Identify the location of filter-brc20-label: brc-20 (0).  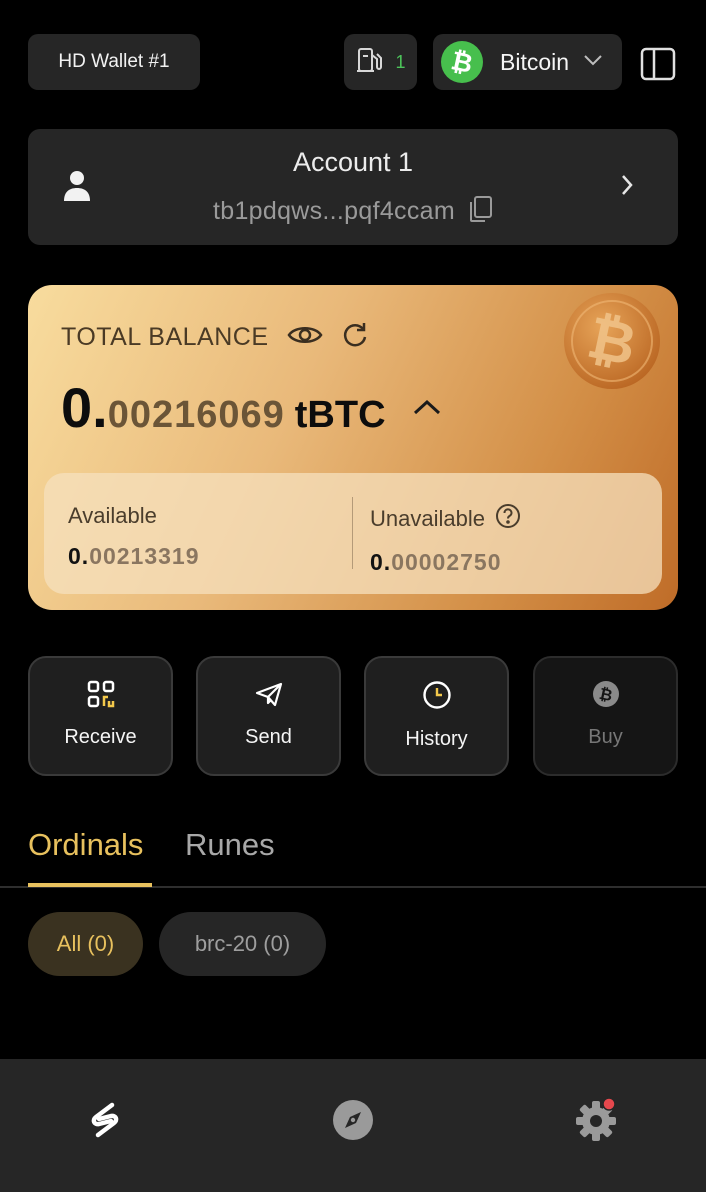
(242, 943).